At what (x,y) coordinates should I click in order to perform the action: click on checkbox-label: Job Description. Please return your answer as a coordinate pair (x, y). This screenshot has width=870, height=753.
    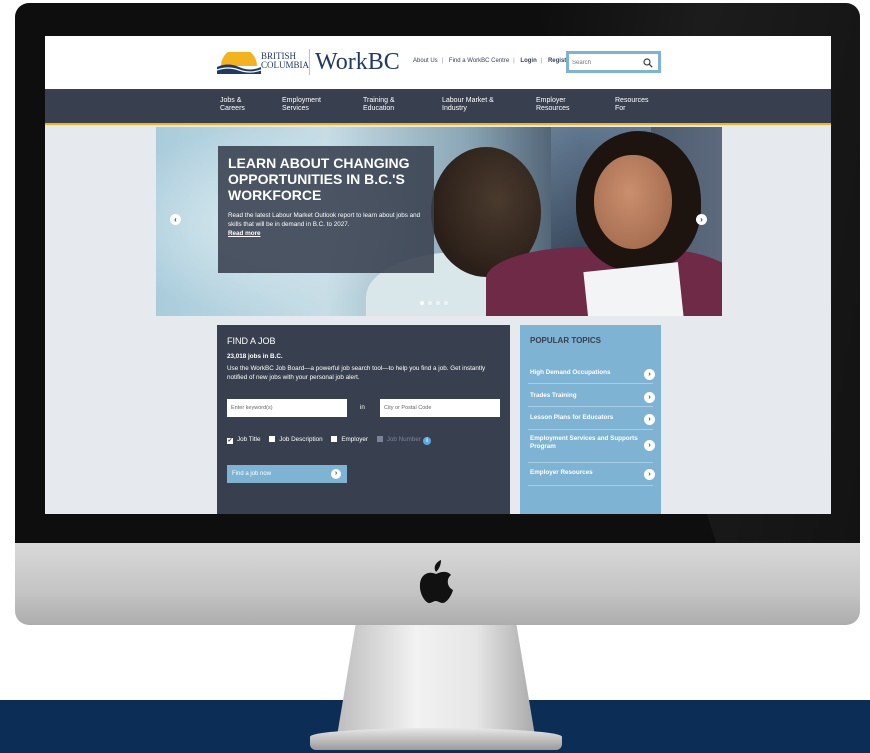
    Looking at the image, I should click on (301, 439).